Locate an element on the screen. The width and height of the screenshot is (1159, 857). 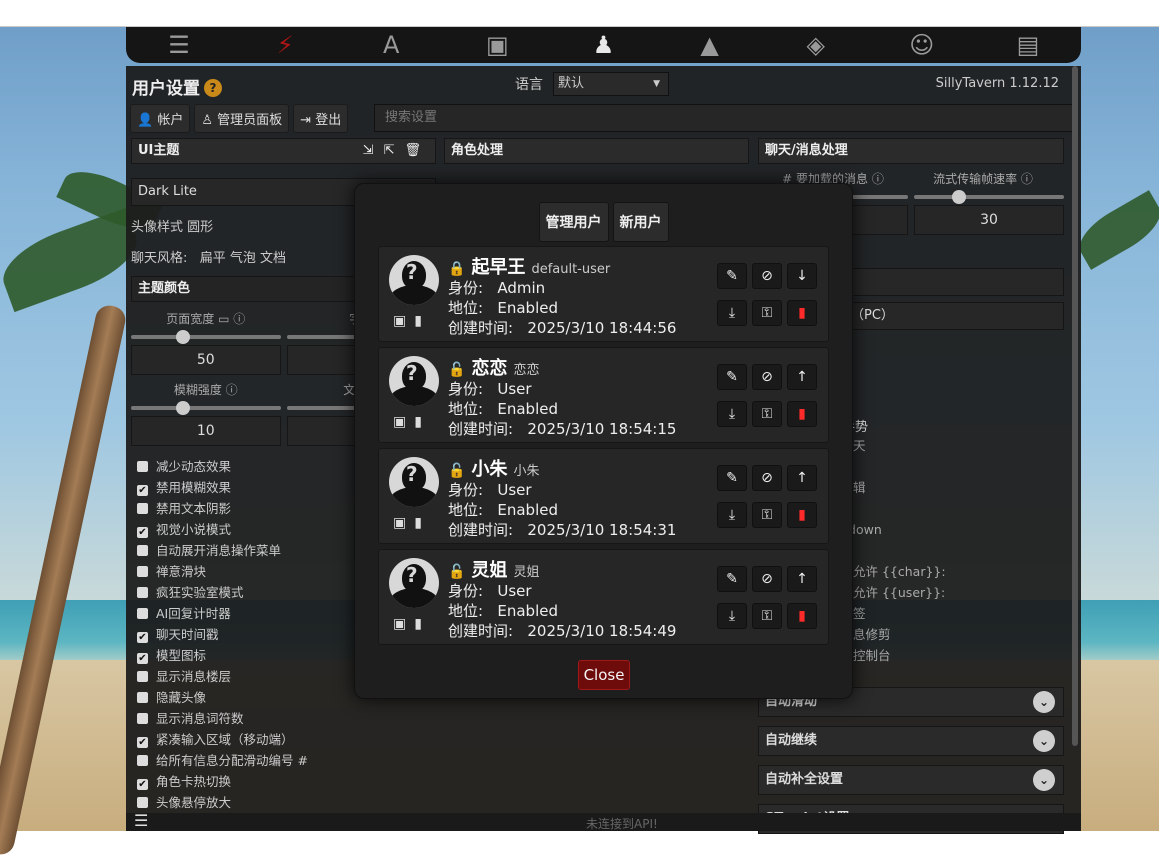
chat-style-select: 扁平 气泡 文档 is located at coordinates (243, 258).